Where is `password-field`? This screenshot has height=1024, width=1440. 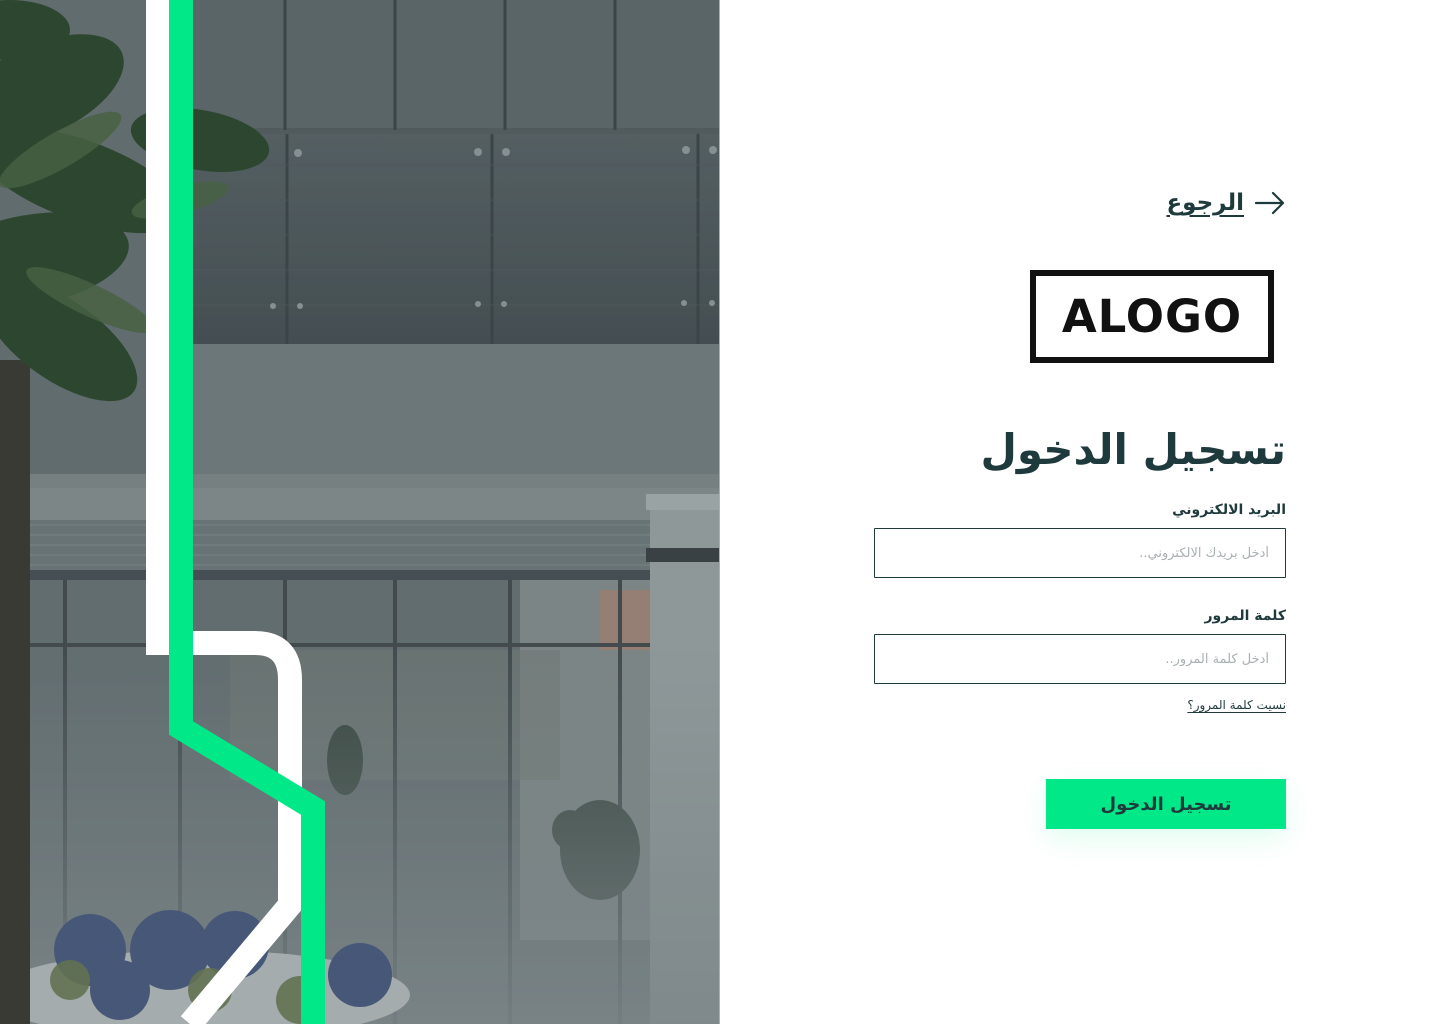 password-field is located at coordinates (1080, 659).